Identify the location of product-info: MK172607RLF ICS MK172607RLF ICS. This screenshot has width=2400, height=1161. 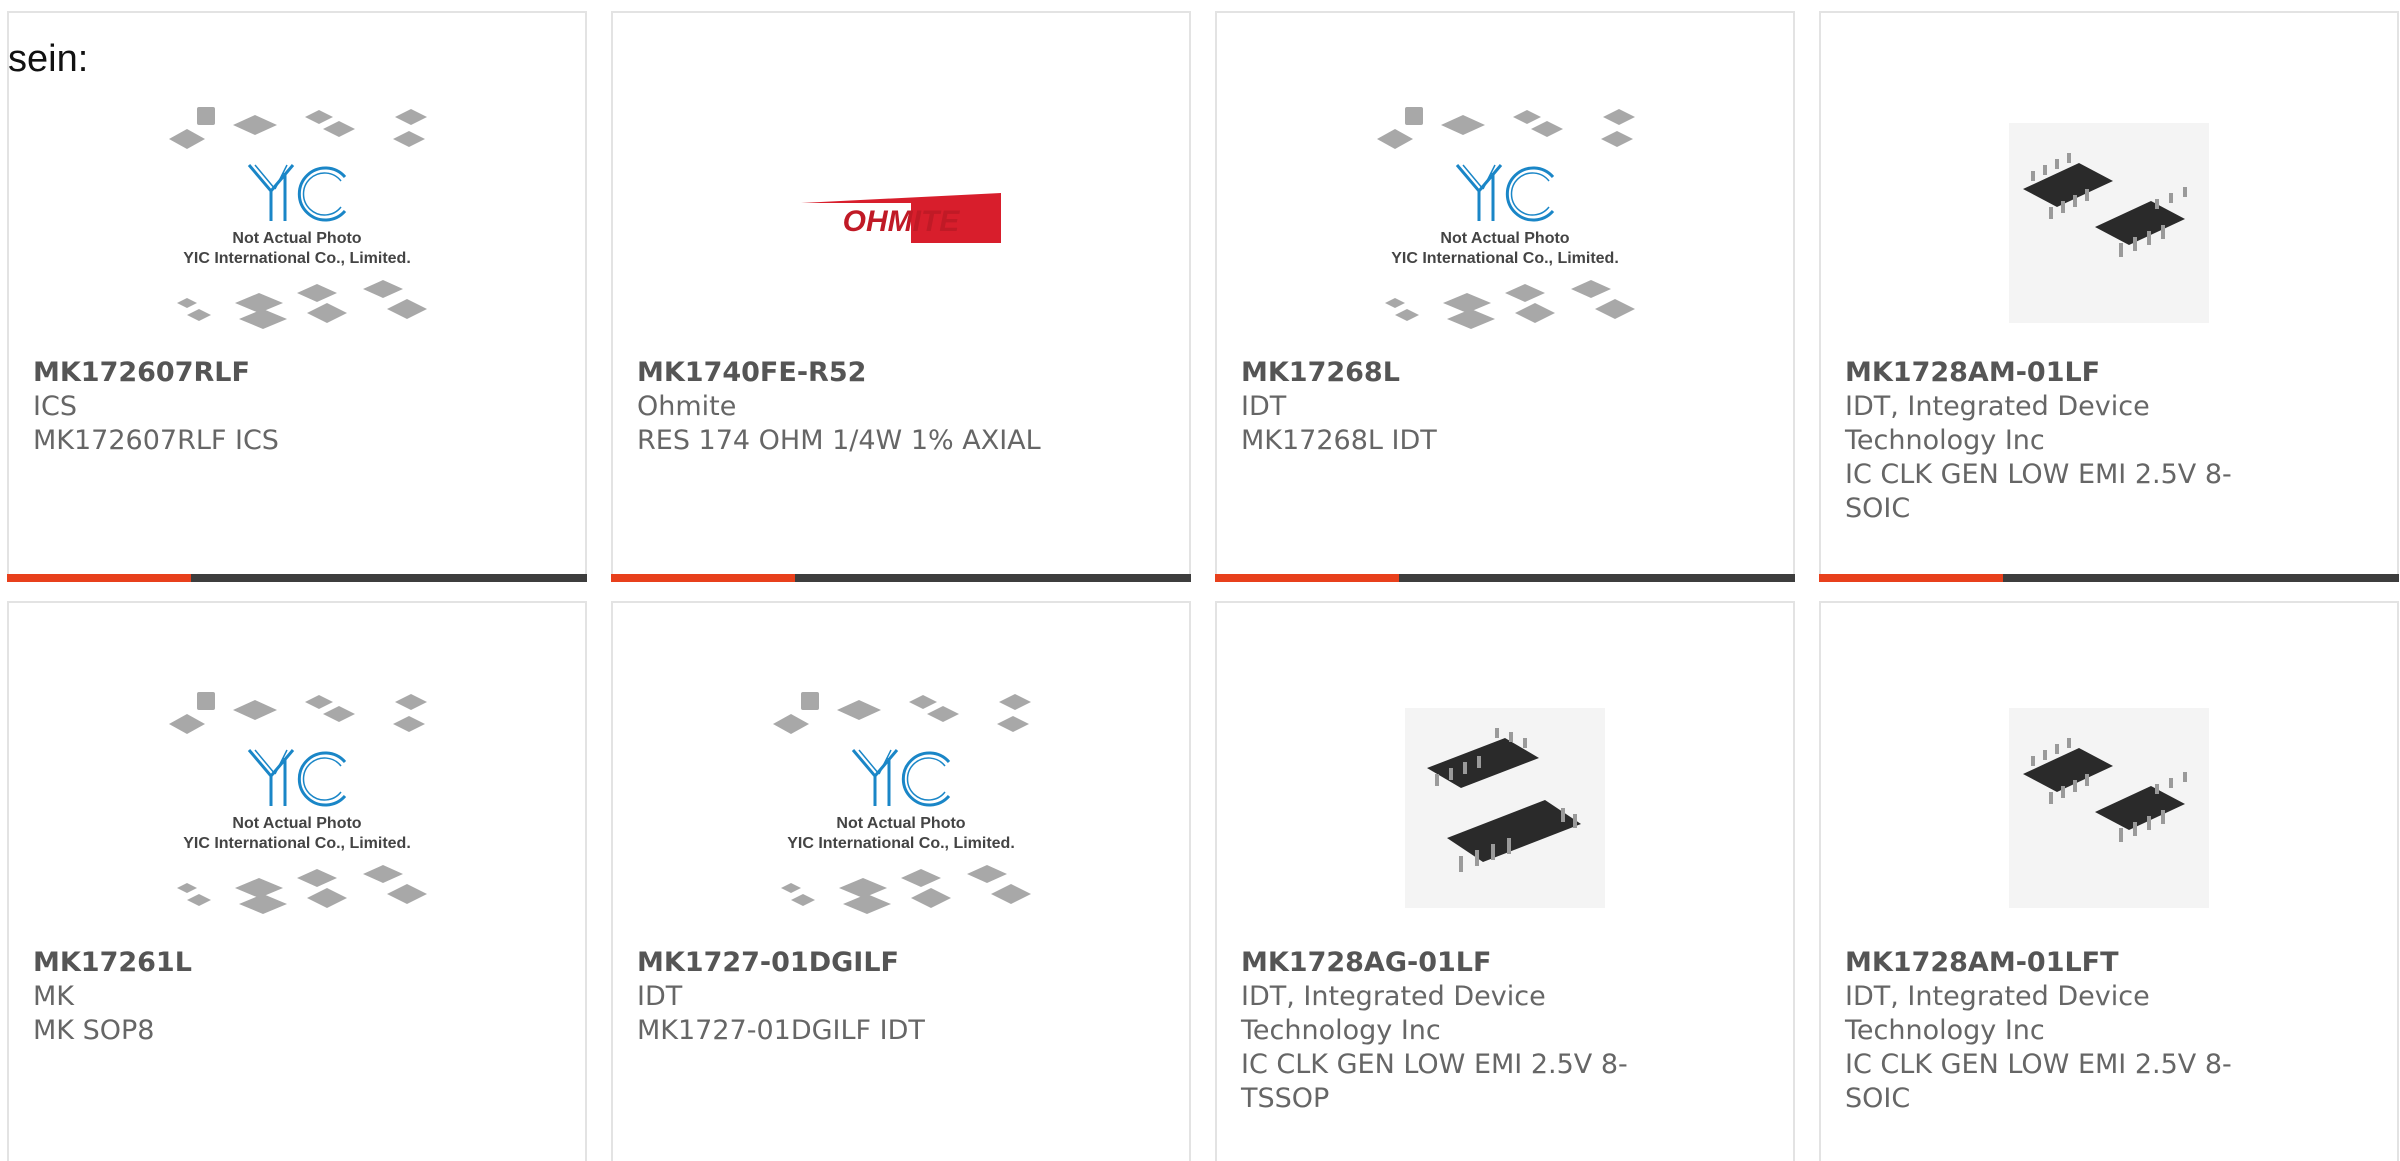
(289, 407).